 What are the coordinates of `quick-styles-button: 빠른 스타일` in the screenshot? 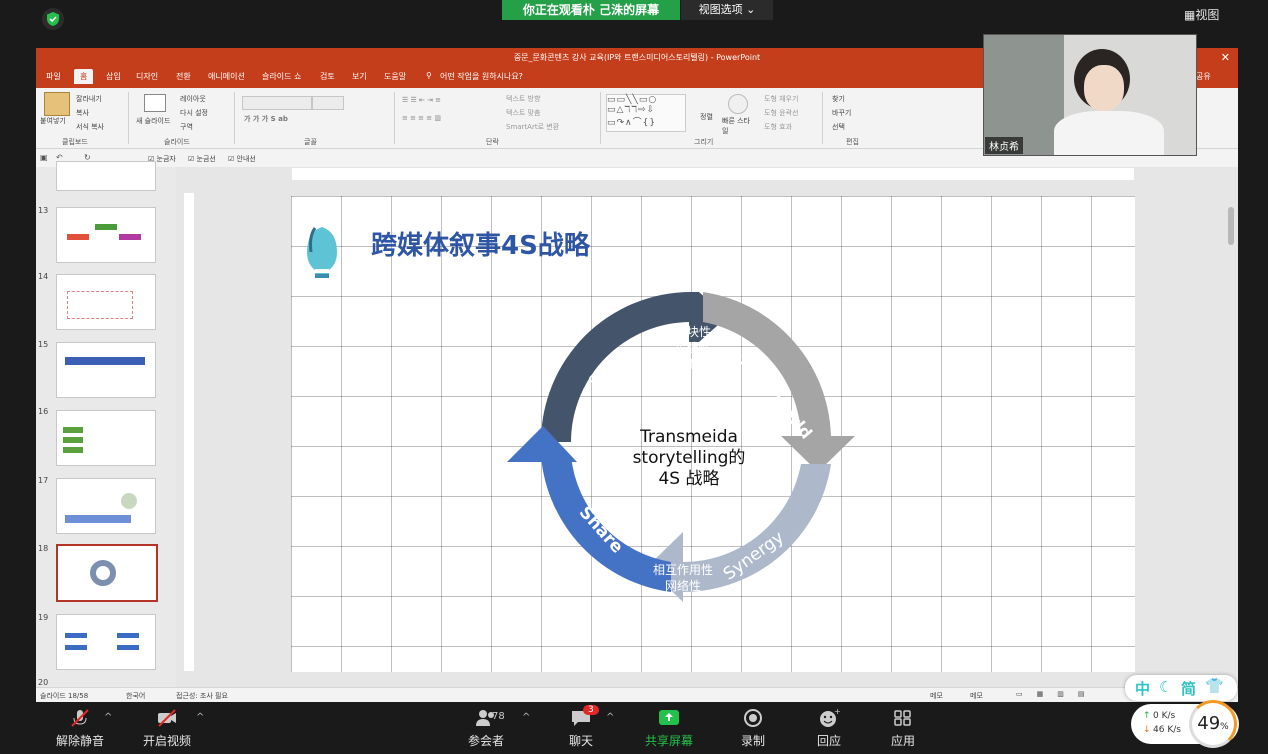 It's located at (737, 126).